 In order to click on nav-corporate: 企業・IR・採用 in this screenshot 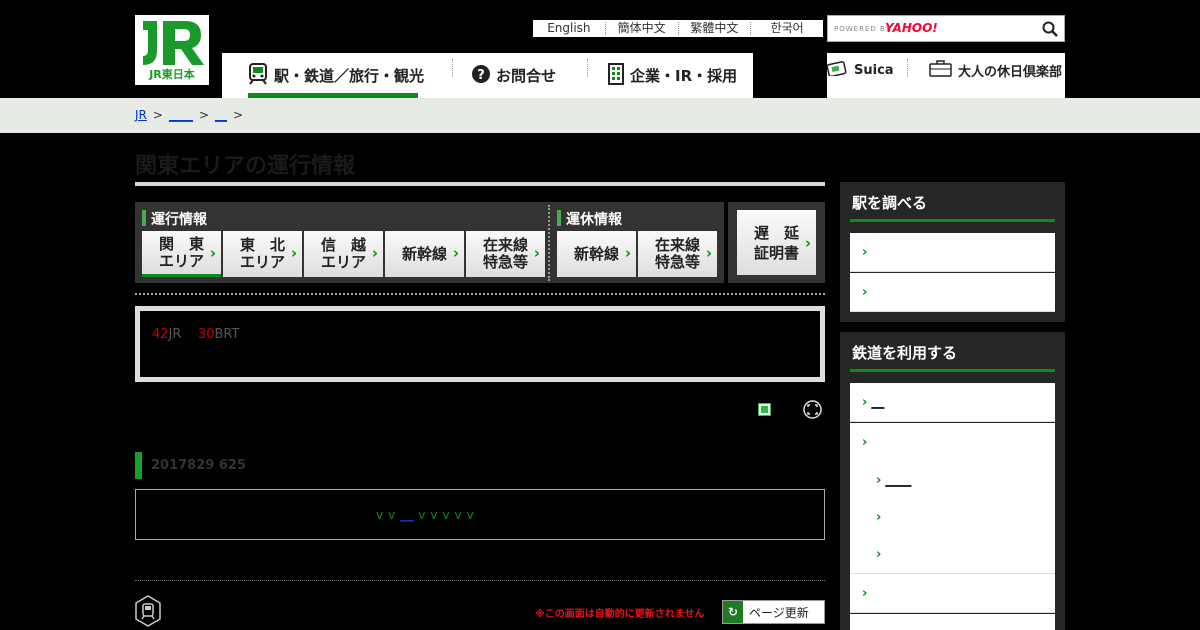, I will do `click(672, 75)`.